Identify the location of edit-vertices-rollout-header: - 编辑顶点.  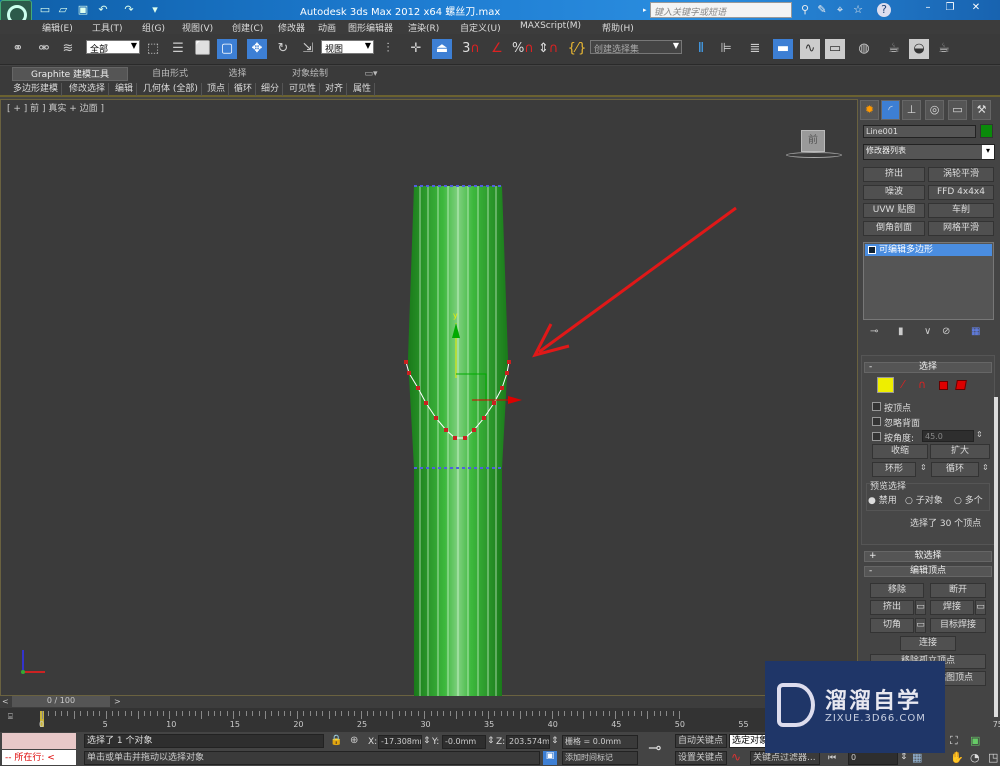
(928, 571).